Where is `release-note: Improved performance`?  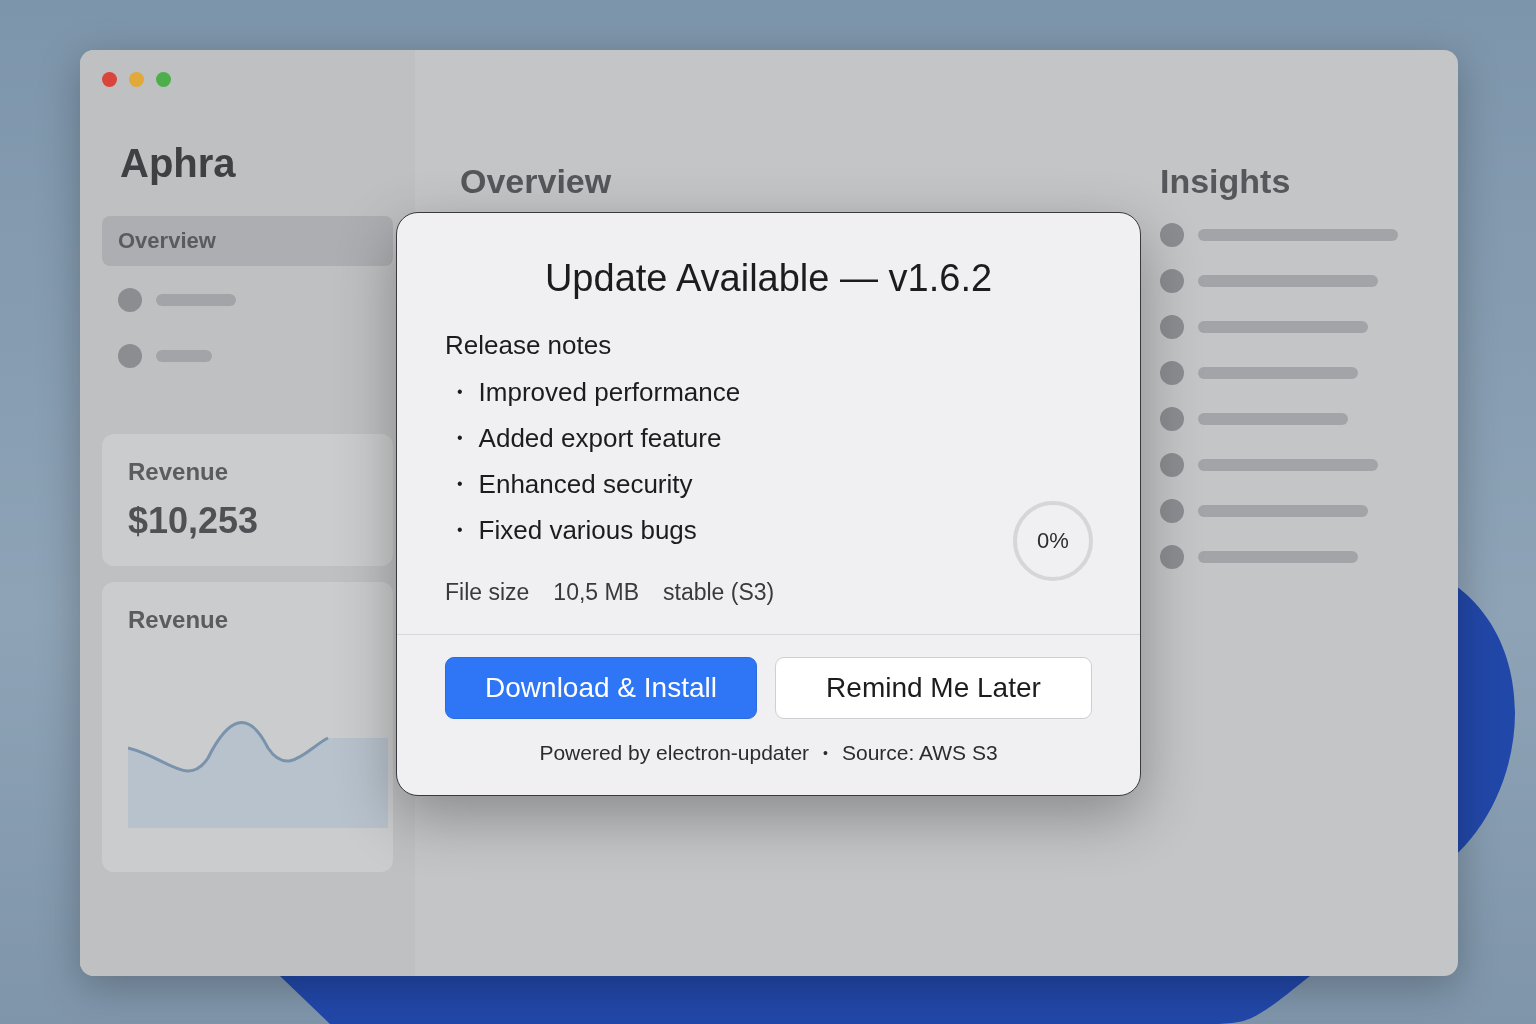
release-note: Improved performance is located at coordinates (609, 392).